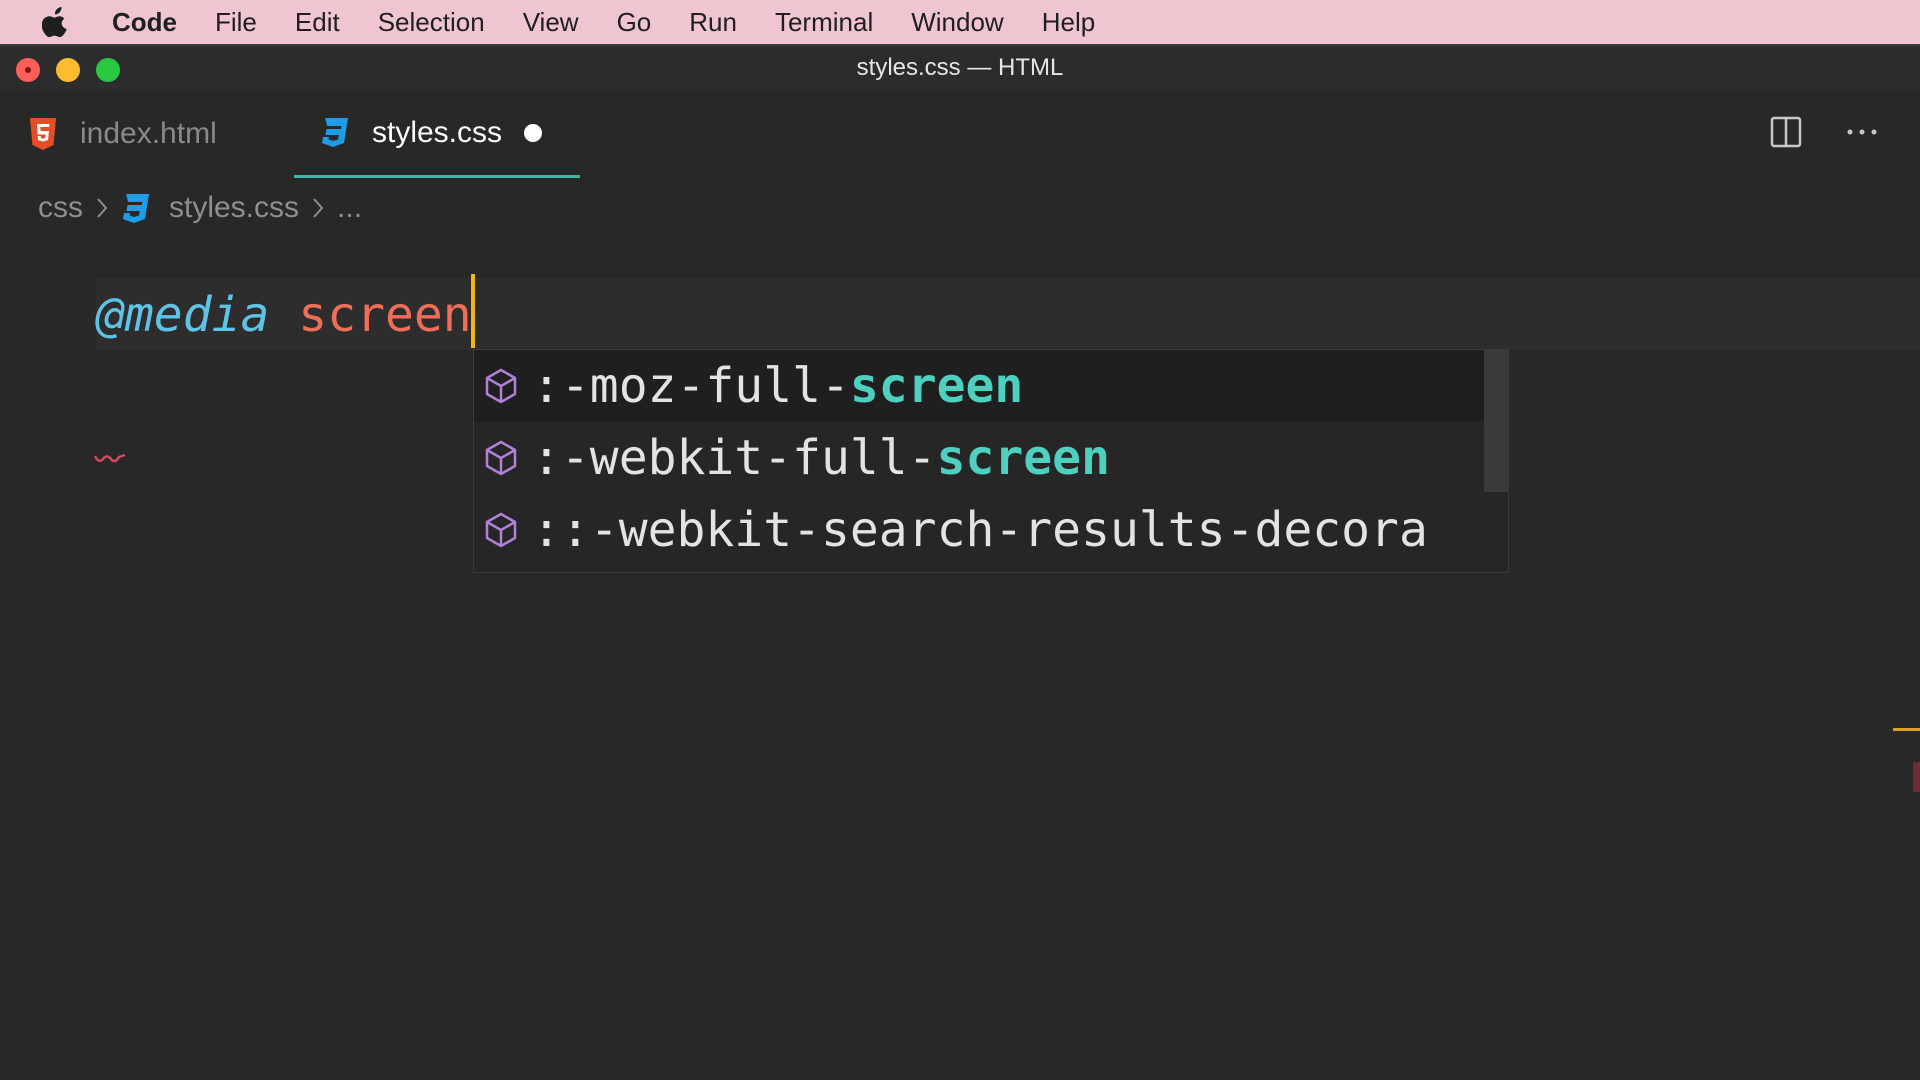 This screenshot has width=1920, height=1080. What do you see at coordinates (734, 458) in the screenshot?
I see `suggestion-prefix: :-webkit-full-` at bounding box center [734, 458].